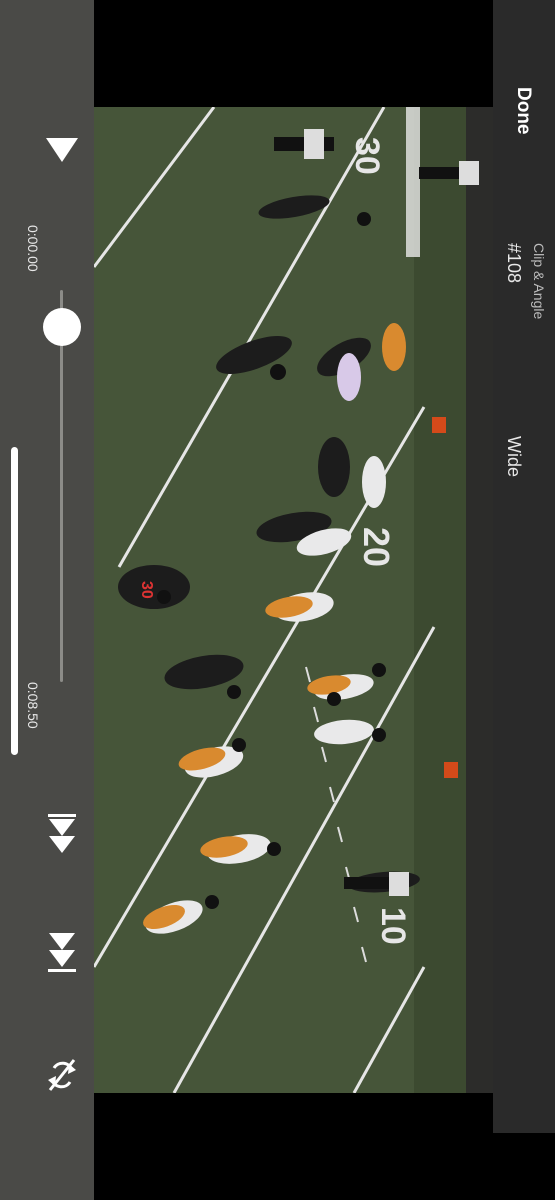 The height and width of the screenshot is (1200, 555). What do you see at coordinates (522, 117) in the screenshot?
I see `done-button: Done` at bounding box center [522, 117].